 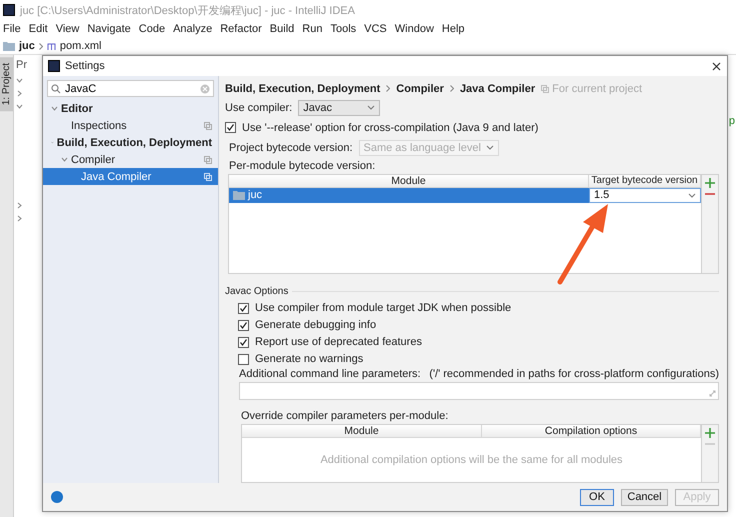 I want to click on menu-item: Help, so click(x=453, y=29).